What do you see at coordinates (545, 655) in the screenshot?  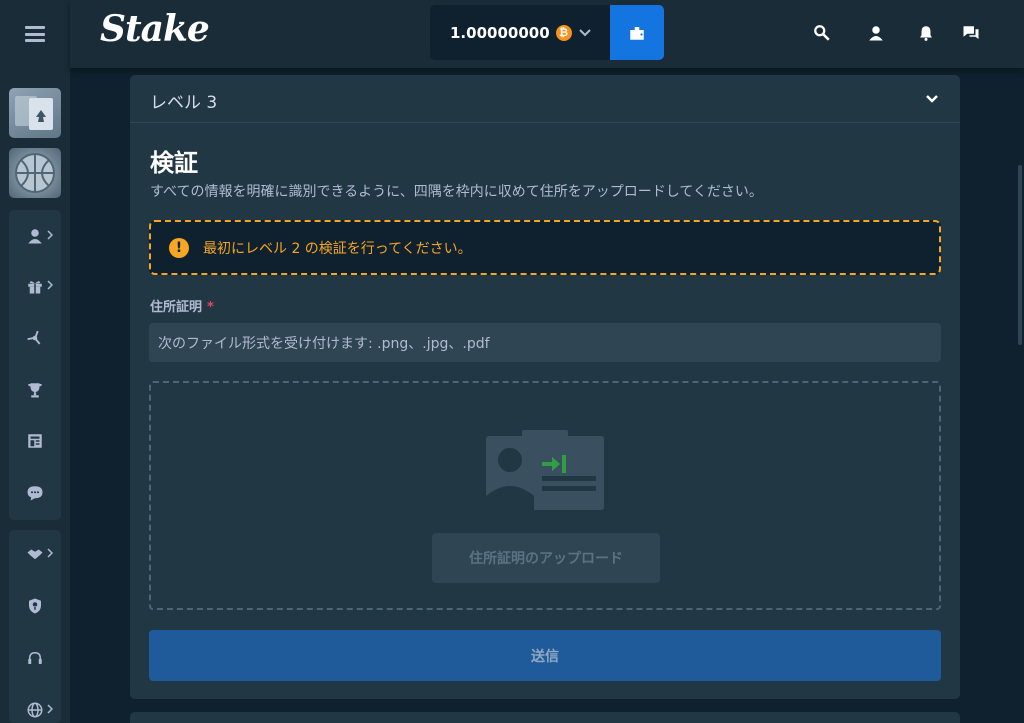 I see `submit-button: 送信` at bounding box center [545, 655].